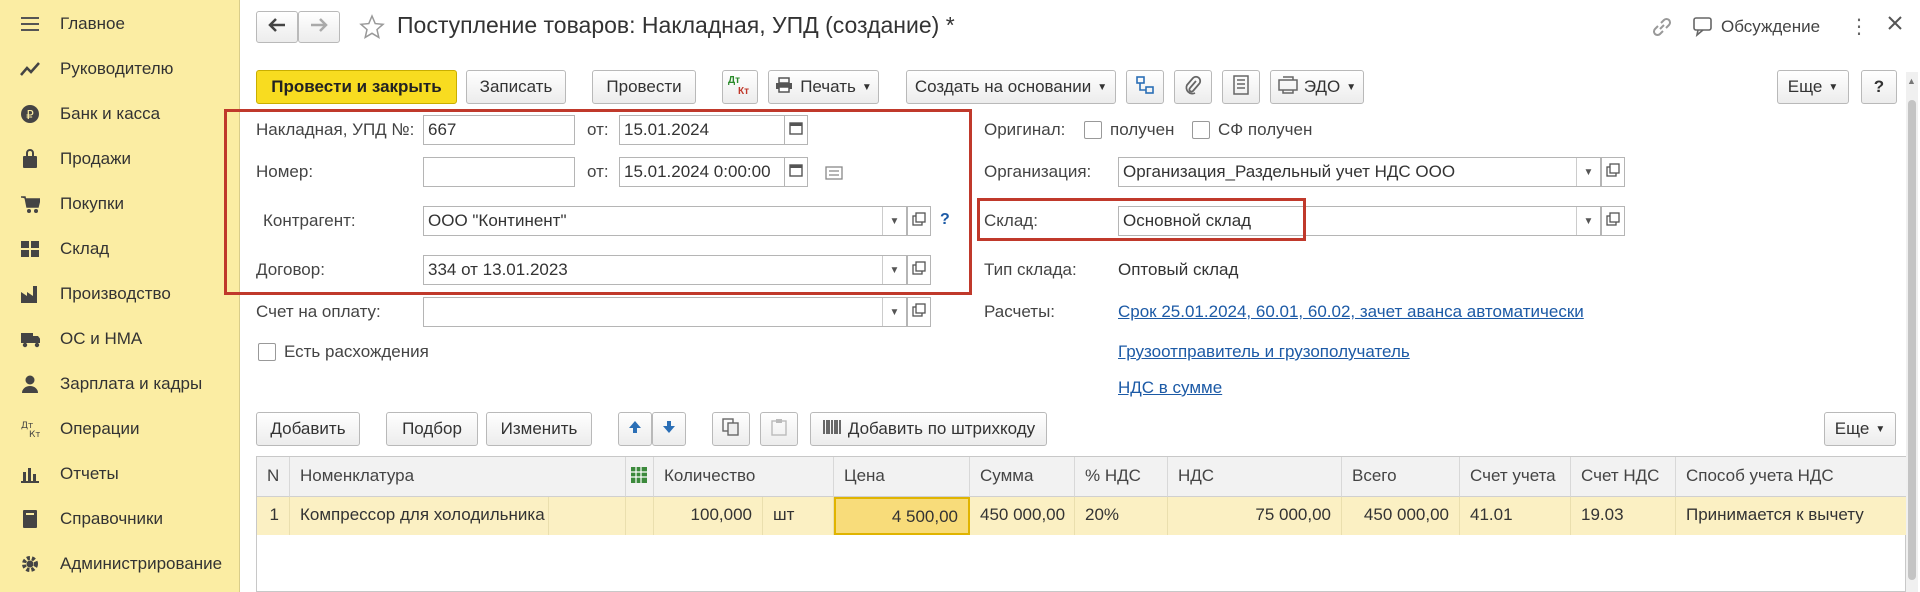 Image resolution: width=1920 pixels, height=592 pixels. I want to click on attach-button, so click(1193, 87).